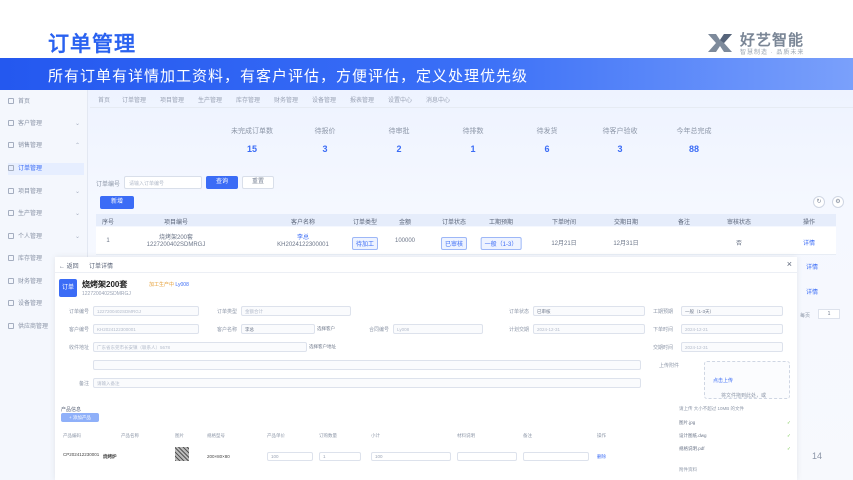 The height and width of the screenshot is (480, 853). Describe the element at coordinates (723, 381) in the screenshot. I see `upload-link: 点击上传` at that location.